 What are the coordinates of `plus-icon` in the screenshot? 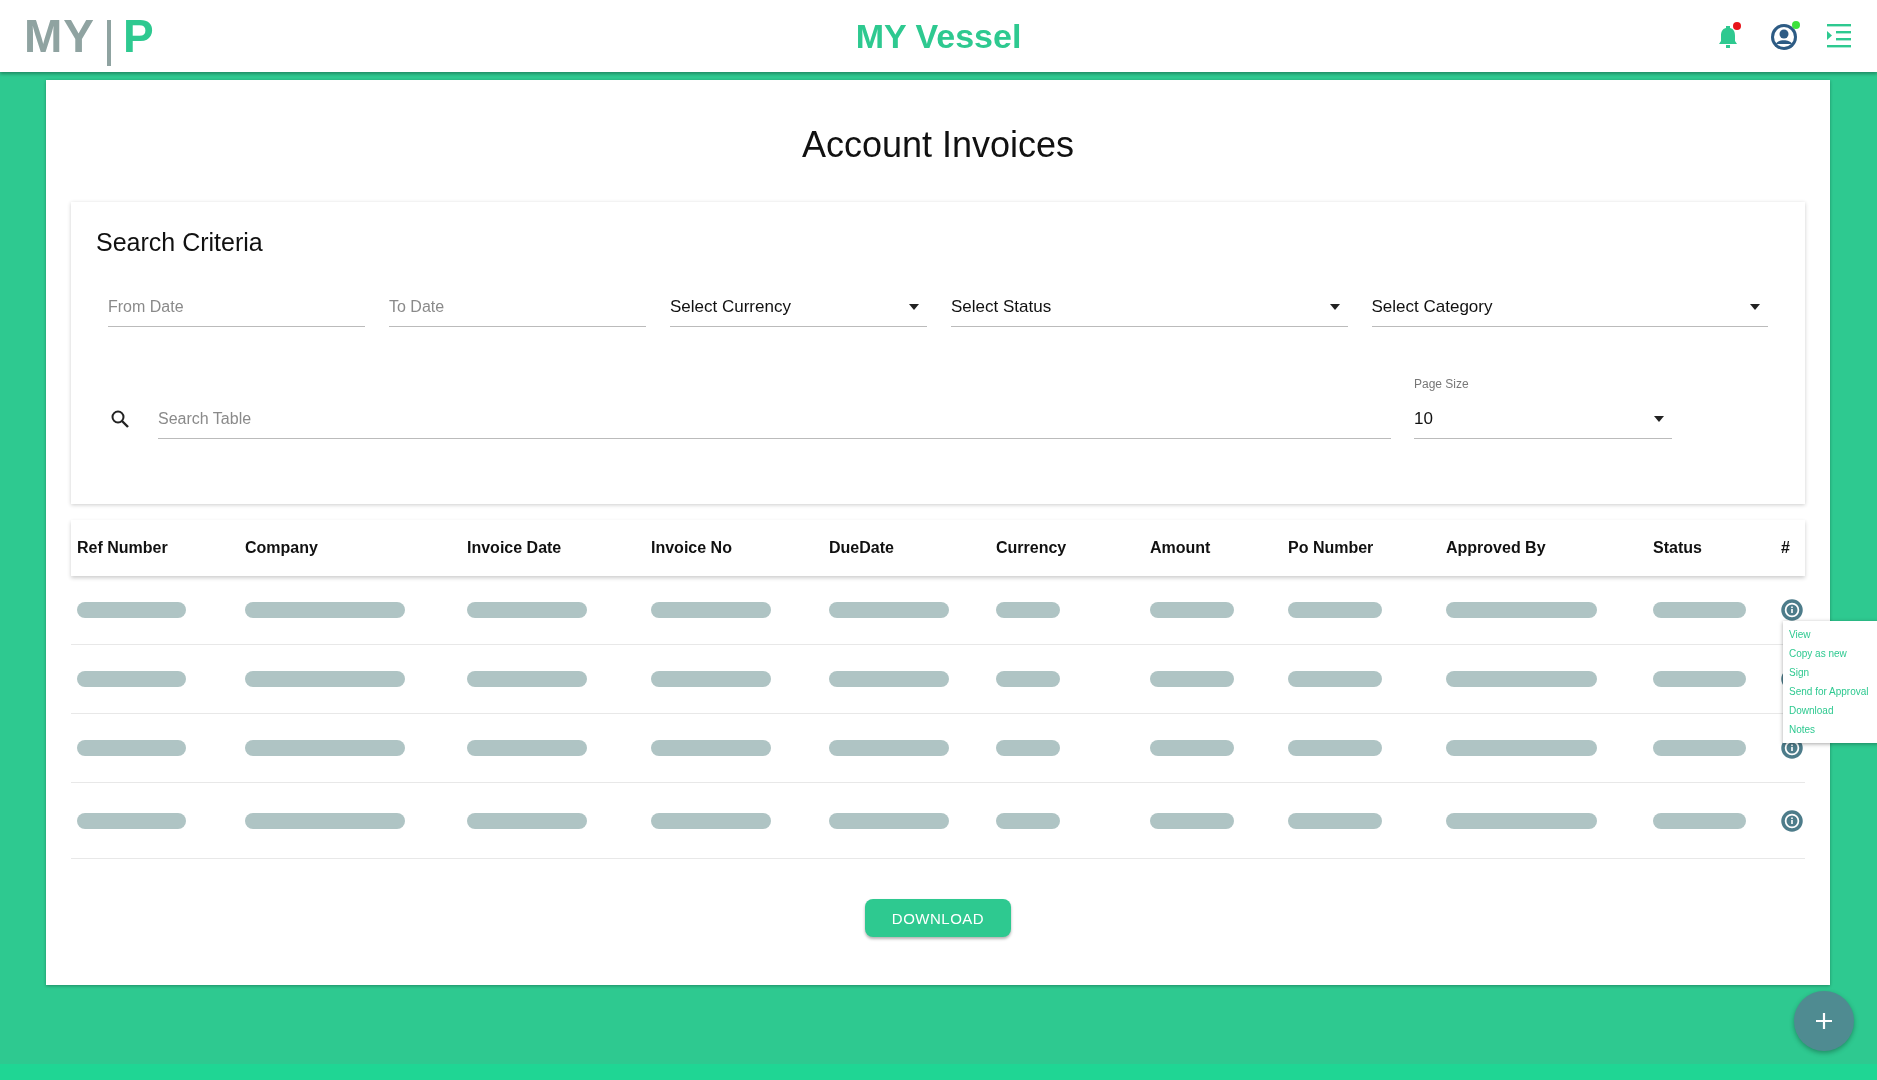 It's located at (1824, 1021).